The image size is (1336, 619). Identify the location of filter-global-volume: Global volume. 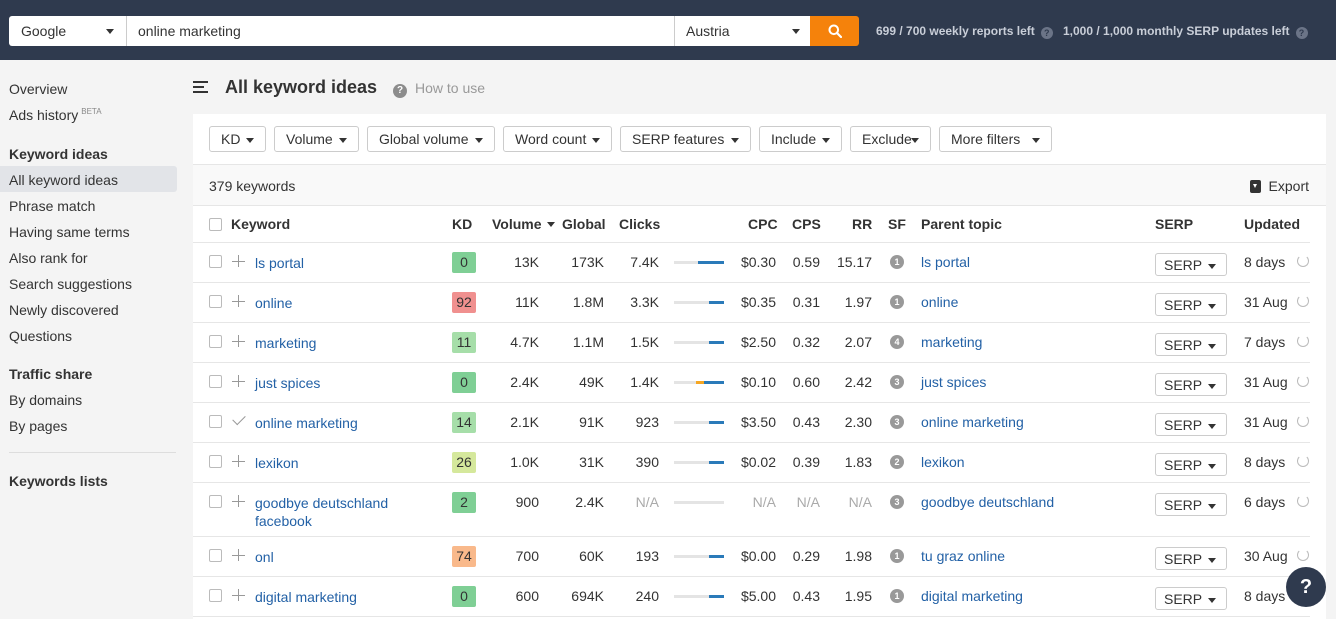
(431, 139).